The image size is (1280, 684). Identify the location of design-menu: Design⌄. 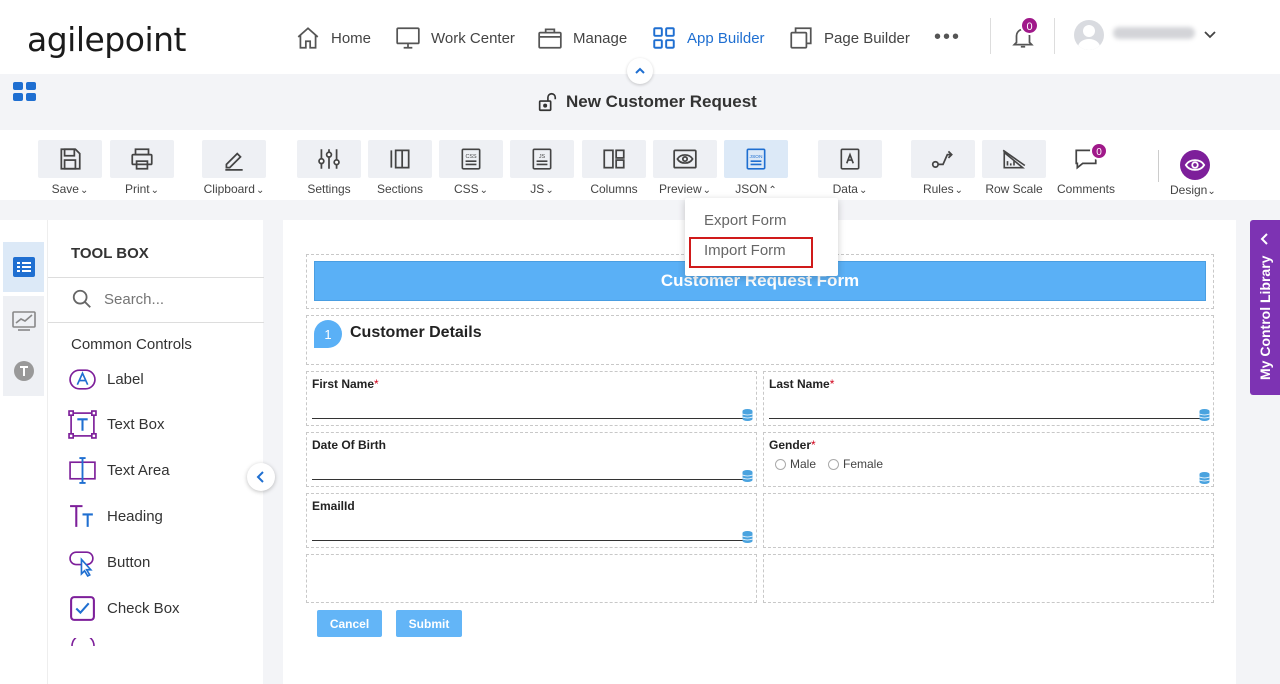
(1193, 190).